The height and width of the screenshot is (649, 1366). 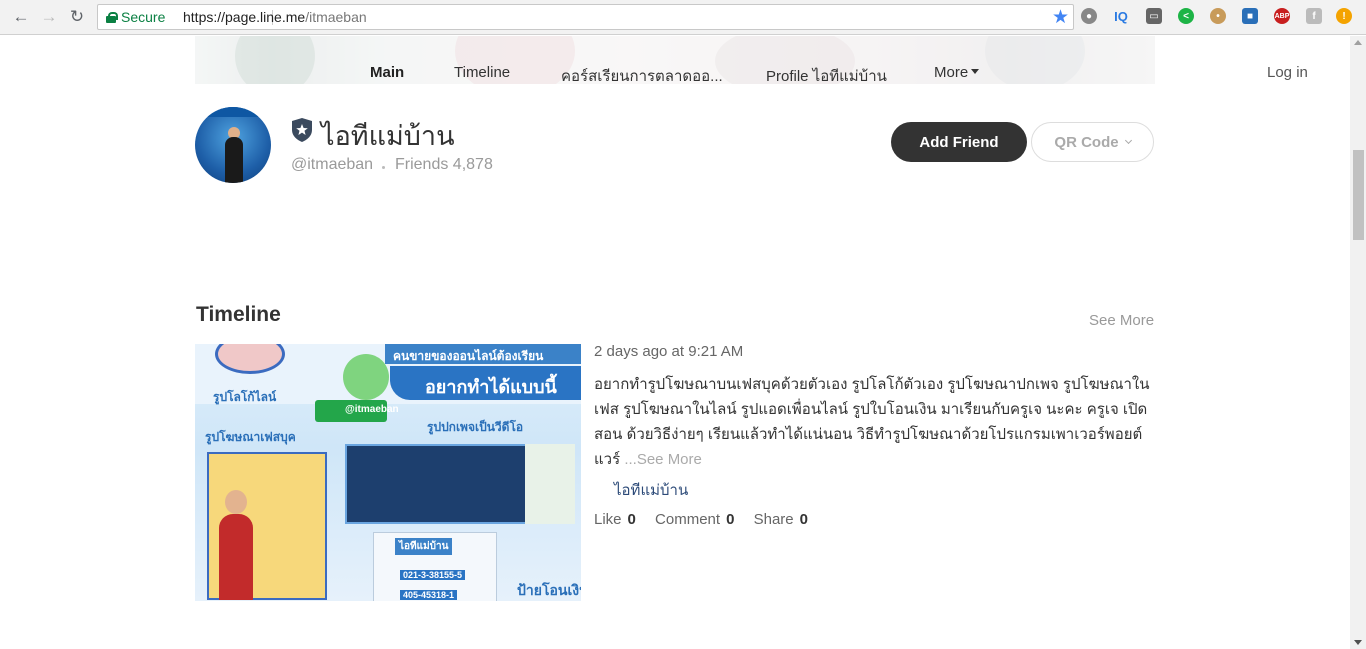 I want to click on reload-icon: ↻, so click(x=77, y=17).